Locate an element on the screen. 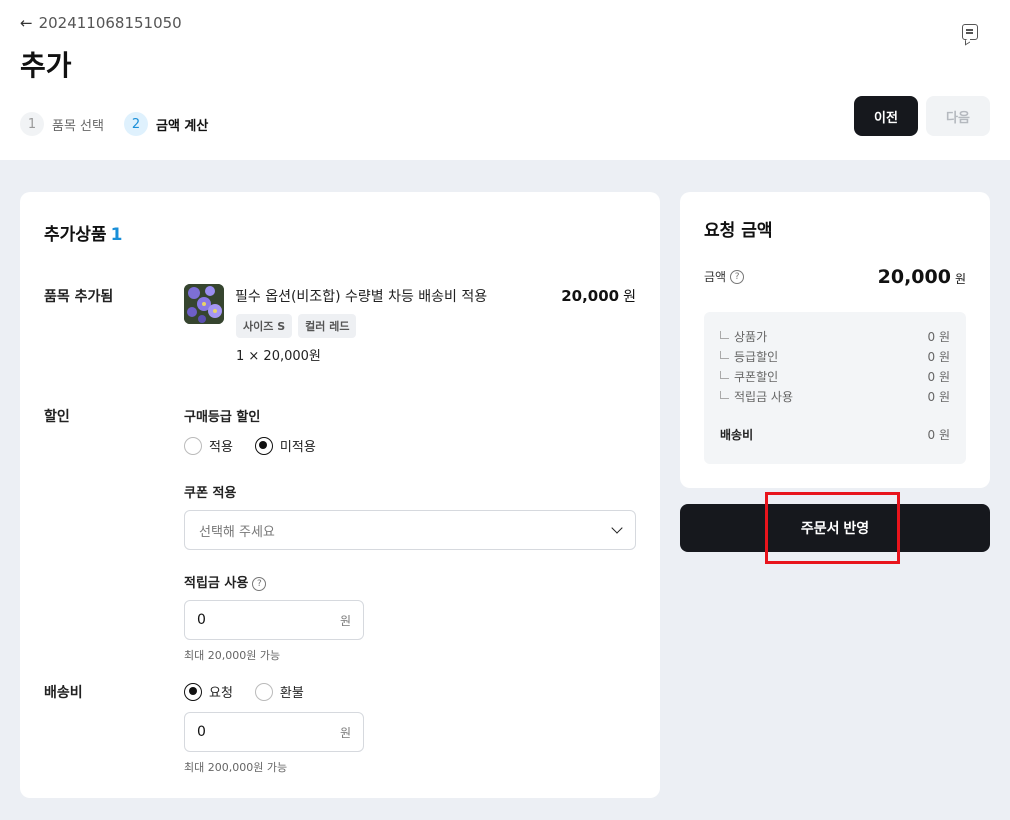 The width and height of the screenshot is (1010, 820). step-select-items: 1 품목 선택 is located at coordinates (62, 124).